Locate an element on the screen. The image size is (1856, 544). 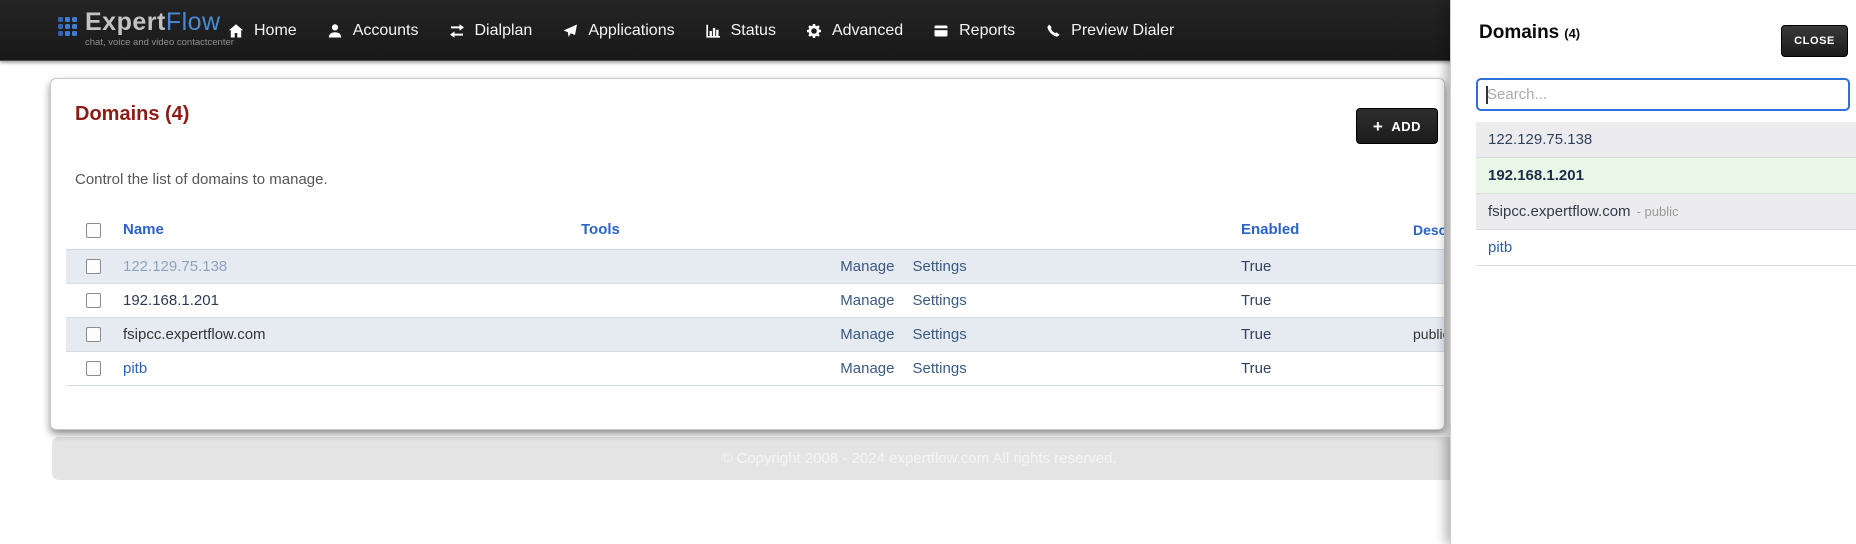
close-panel-button: CLOSE is located at coordinates (1814, 41).